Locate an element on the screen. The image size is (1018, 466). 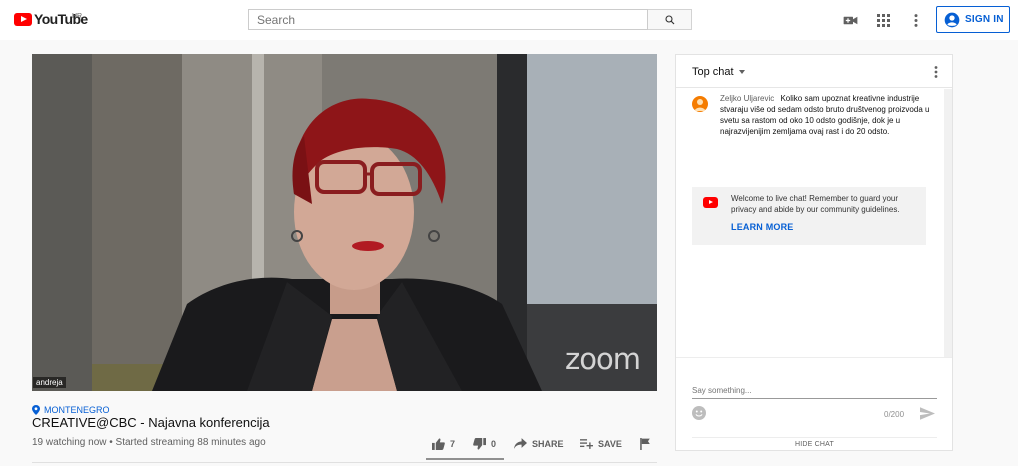
apps-button is located at coordinates (883, 20).